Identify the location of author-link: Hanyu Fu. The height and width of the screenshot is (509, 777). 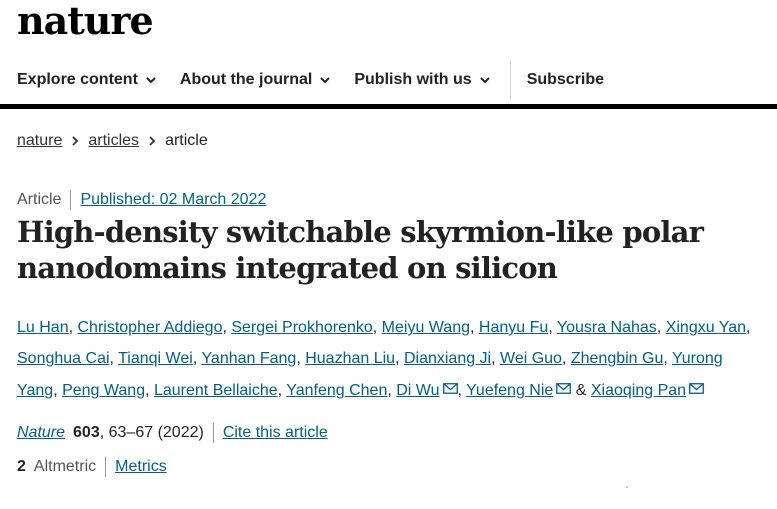
(513, 327).